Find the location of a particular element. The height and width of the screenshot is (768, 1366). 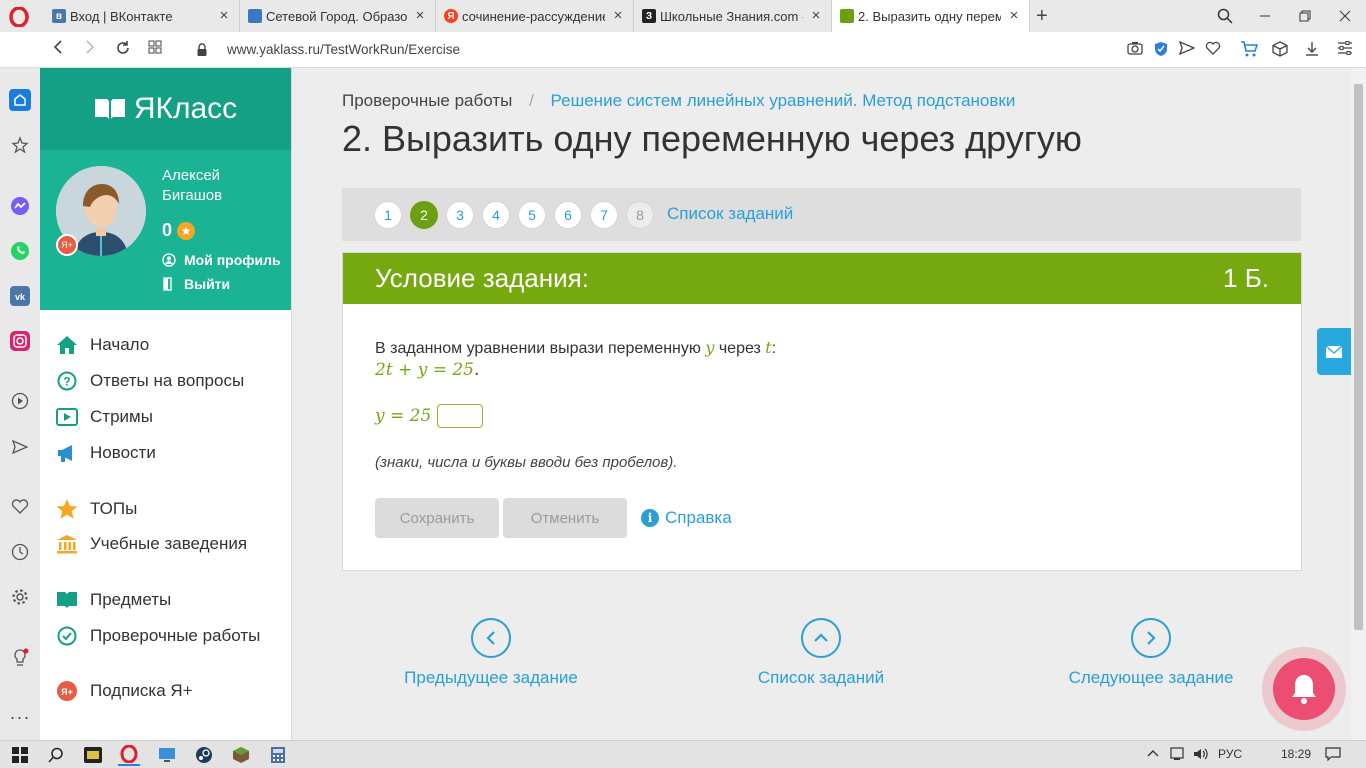

page-scrollbar is located at coordinates (1358, 404).